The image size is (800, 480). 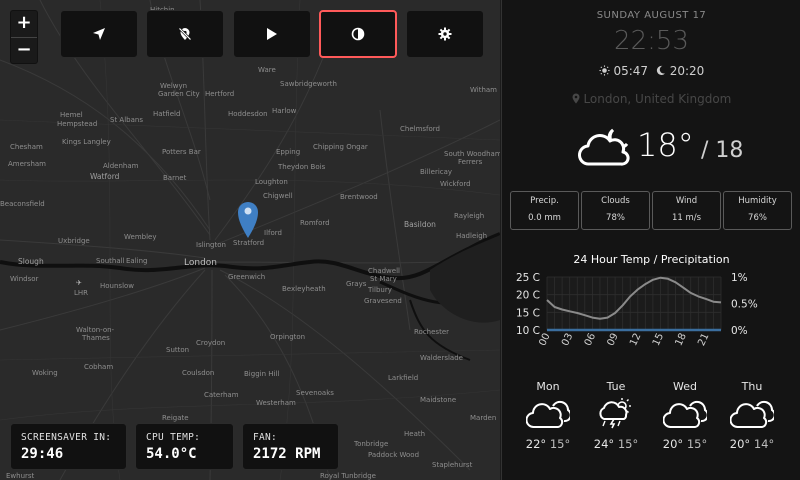 I want to click on contrast-button, so click(x=358, y=34).